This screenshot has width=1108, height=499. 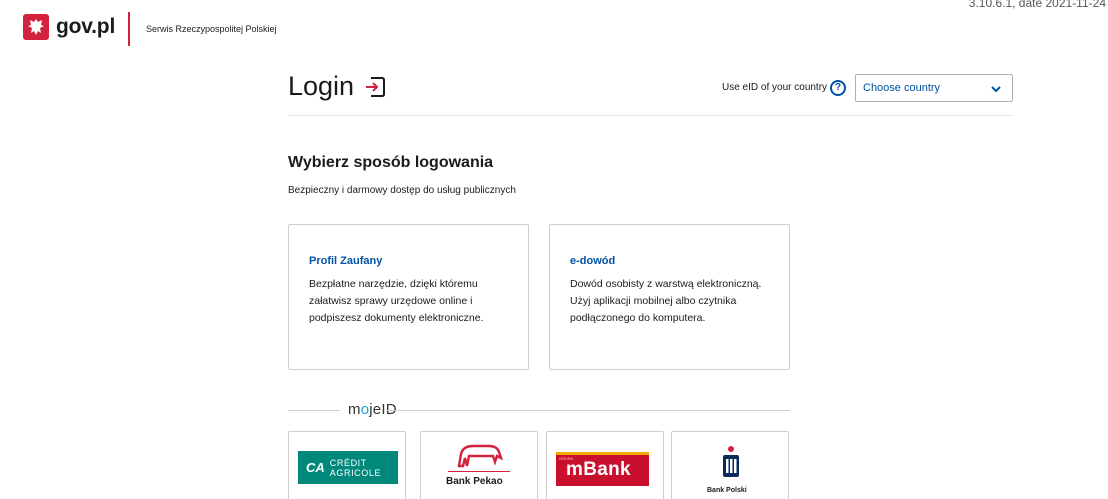 I want to click on country-select: Choose country, so click(x=934, y=88).